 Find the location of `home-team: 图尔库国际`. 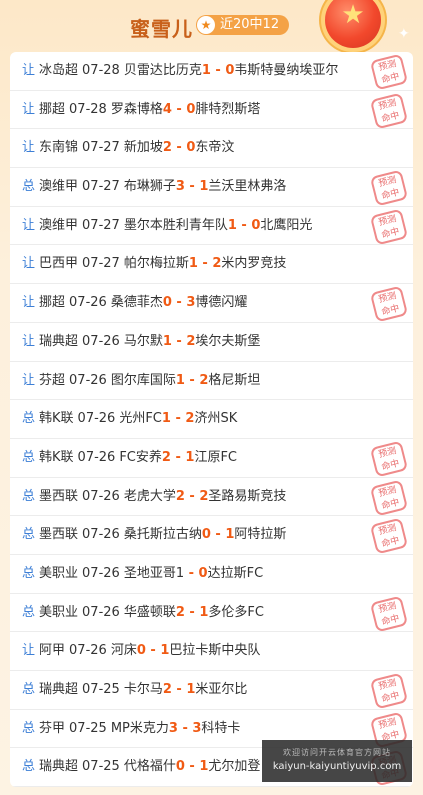

home-team: 图尔库国际 is located at coordinates (143, 380).